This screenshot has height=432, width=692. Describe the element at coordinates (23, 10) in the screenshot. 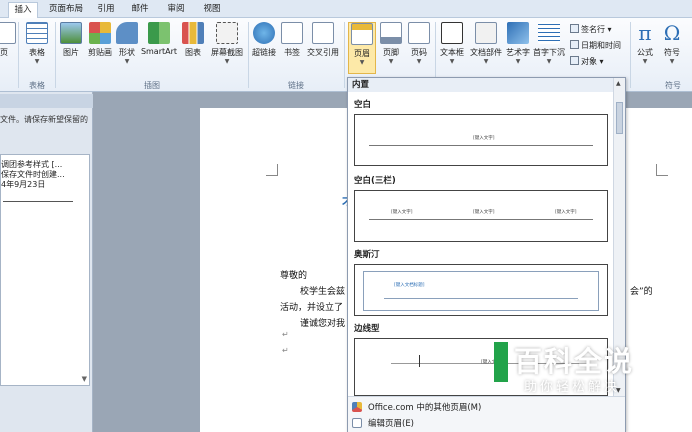

I see `tab-insert: 插入` at that location.